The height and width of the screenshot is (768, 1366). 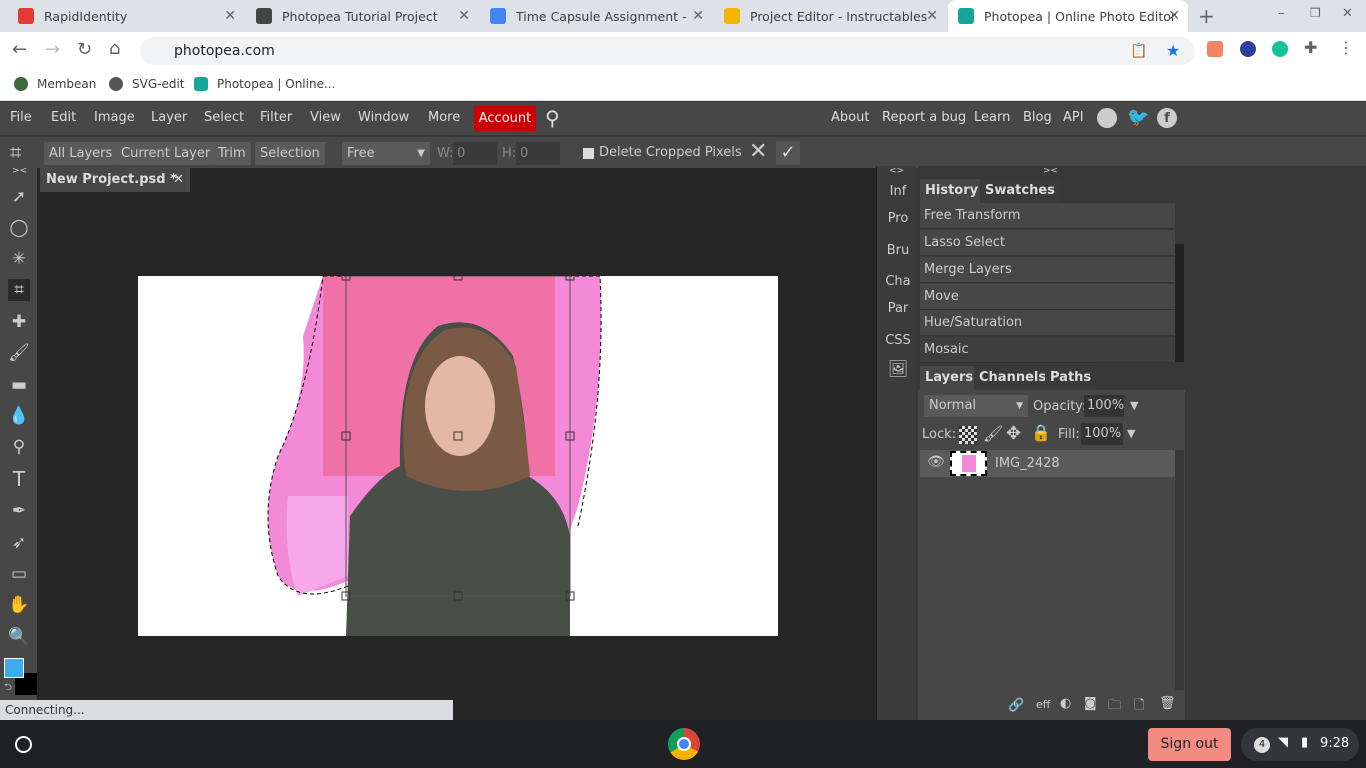 I want to click on search-icon: ⚲, so click(x=552, y=118).